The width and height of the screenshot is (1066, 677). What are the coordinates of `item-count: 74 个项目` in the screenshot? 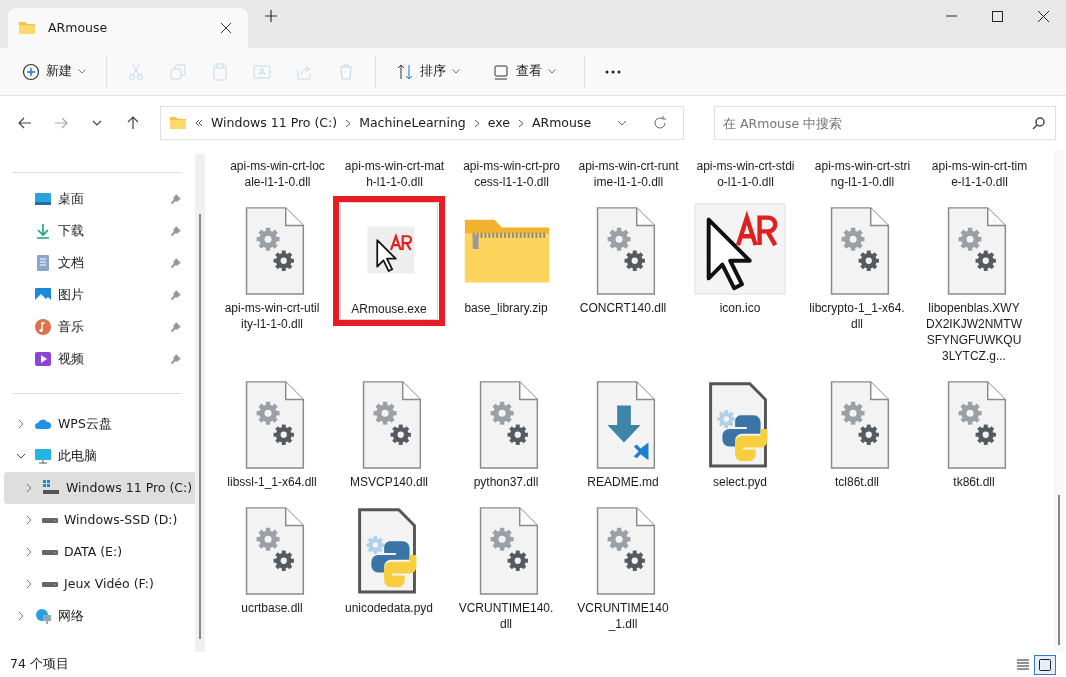 It's located at (39, 664).